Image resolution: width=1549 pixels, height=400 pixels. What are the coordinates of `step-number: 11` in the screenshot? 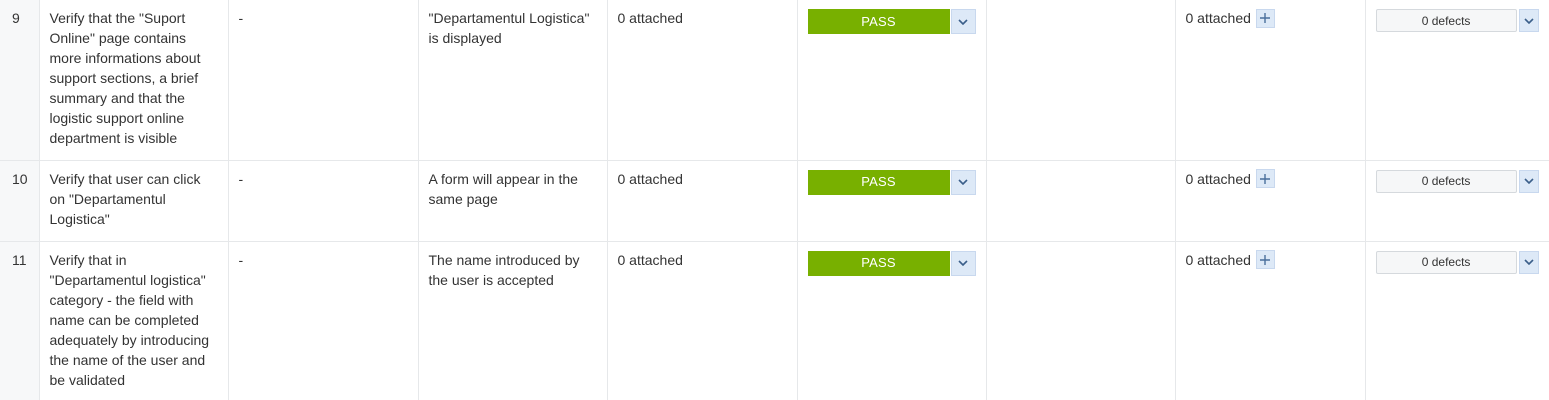 It's located at (20, 320).